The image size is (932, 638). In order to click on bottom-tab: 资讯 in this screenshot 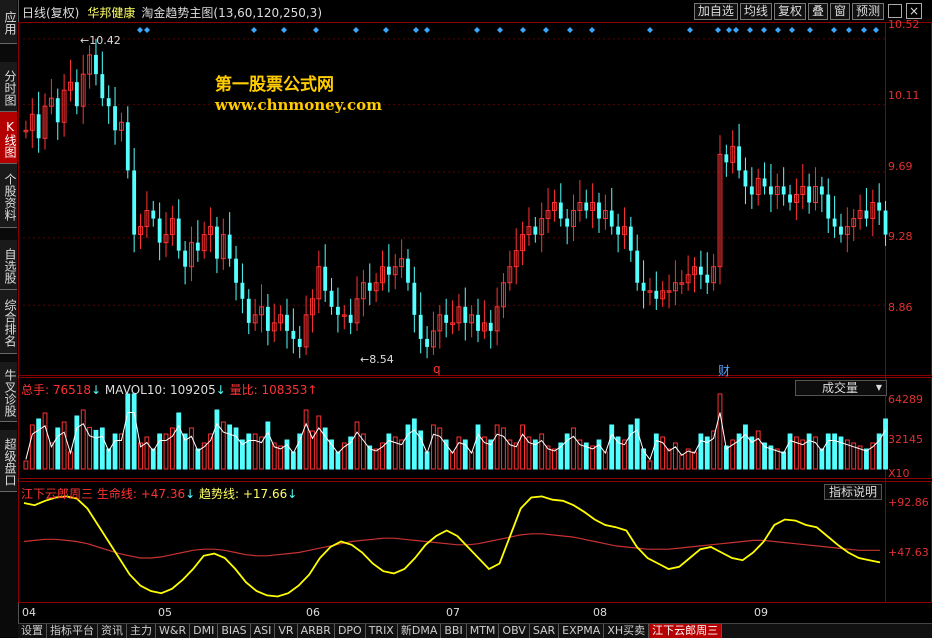, I will do `click(112, 631)`.